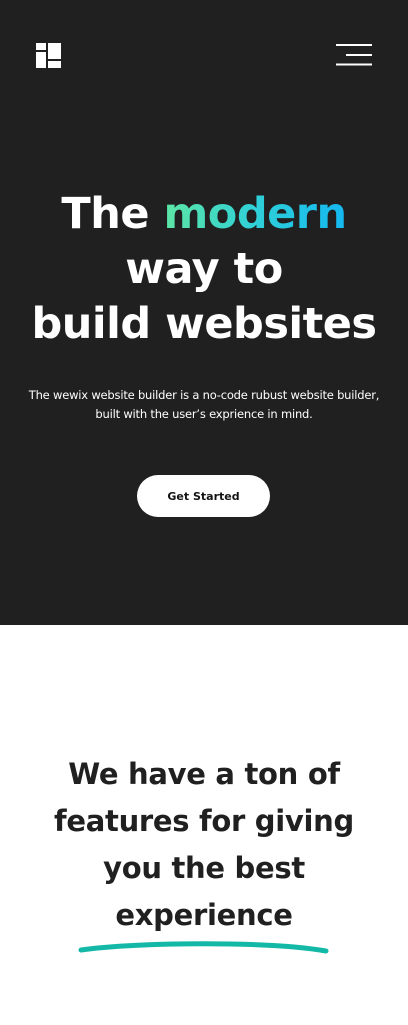 The height and width of the screenshot is (1025, 408). I want to click on hero-heading-line-2: way to, so click(204, 269).